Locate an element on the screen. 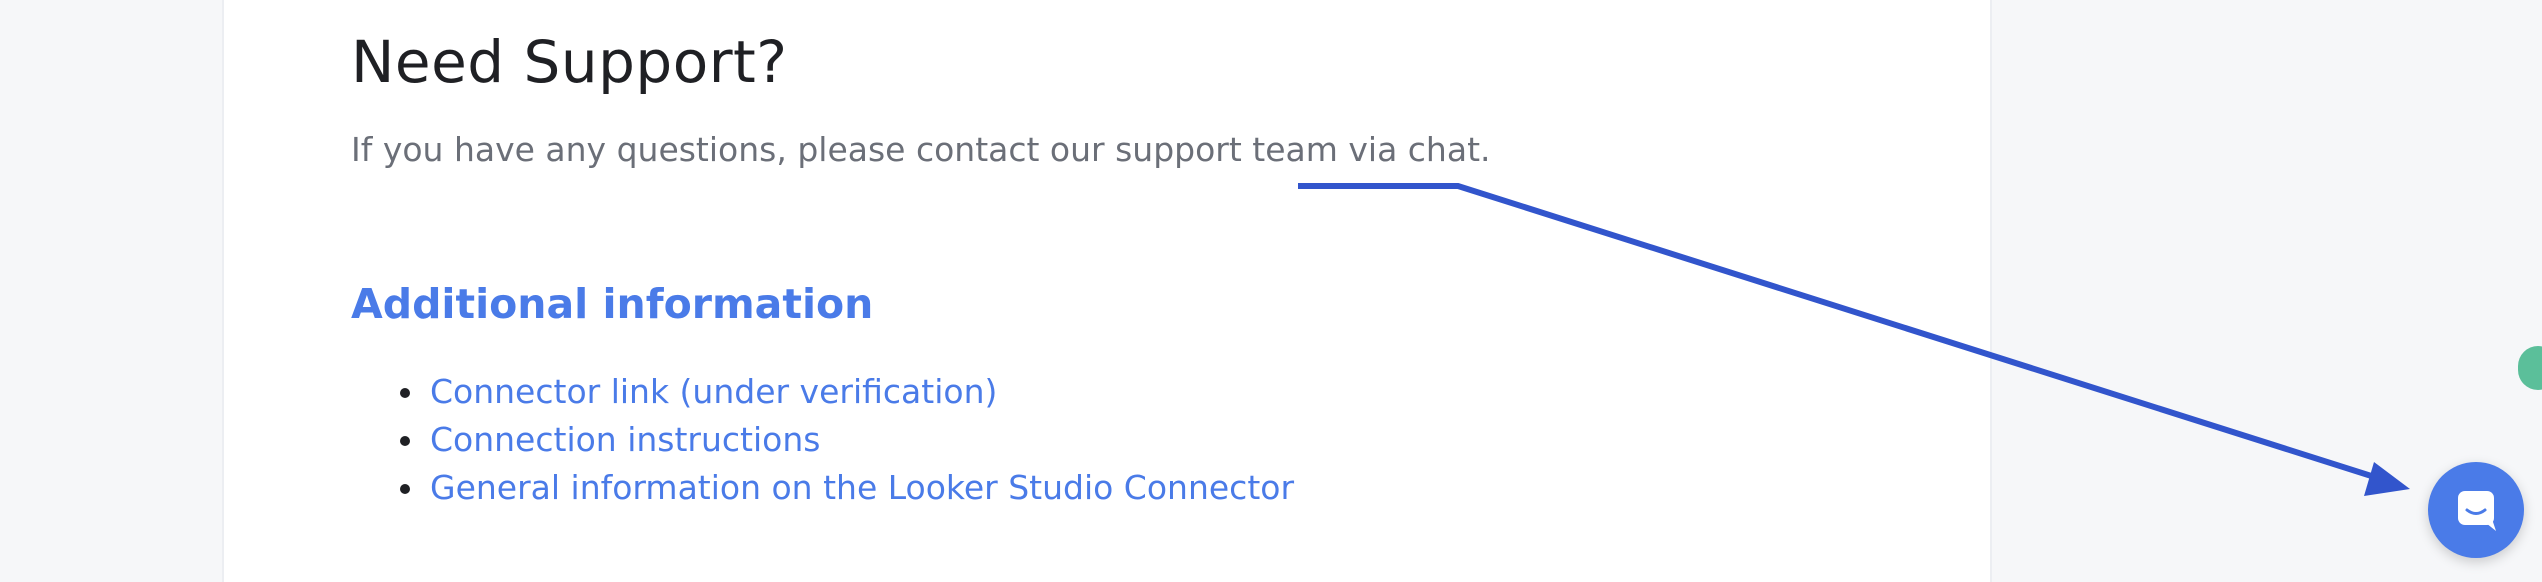 The height and width of the screenshot is (582, 2542). support-heading: Need Support? is located at coordinates (569, 62).